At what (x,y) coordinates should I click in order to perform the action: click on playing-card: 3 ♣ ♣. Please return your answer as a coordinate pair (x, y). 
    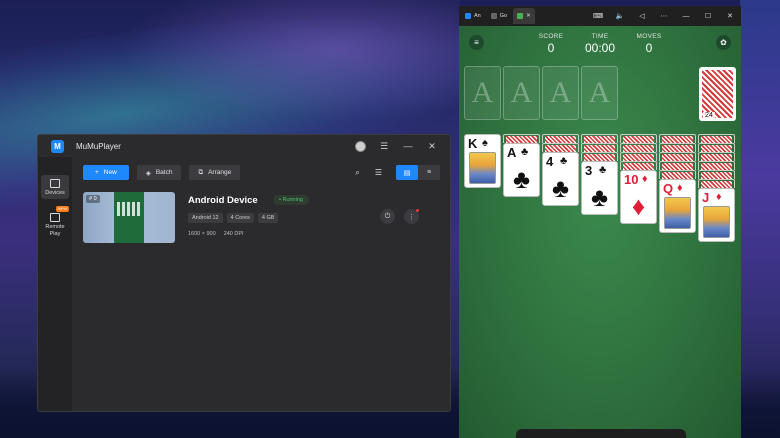
    Looking at the image, I should click on (599, 188).